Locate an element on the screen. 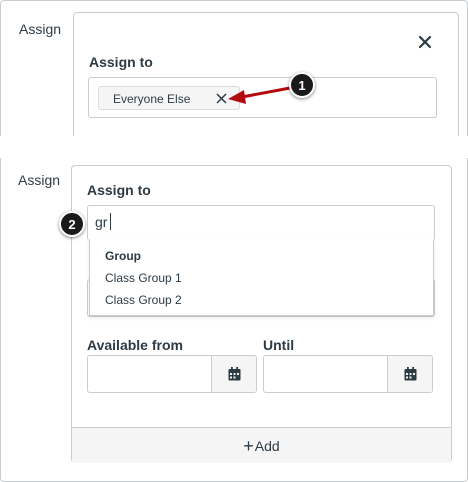 This screenshot has height=482, width=468. assign-suggestions-dropdown: Group Class Group 1 Class Group 2 is located at coordinates (261, 278).